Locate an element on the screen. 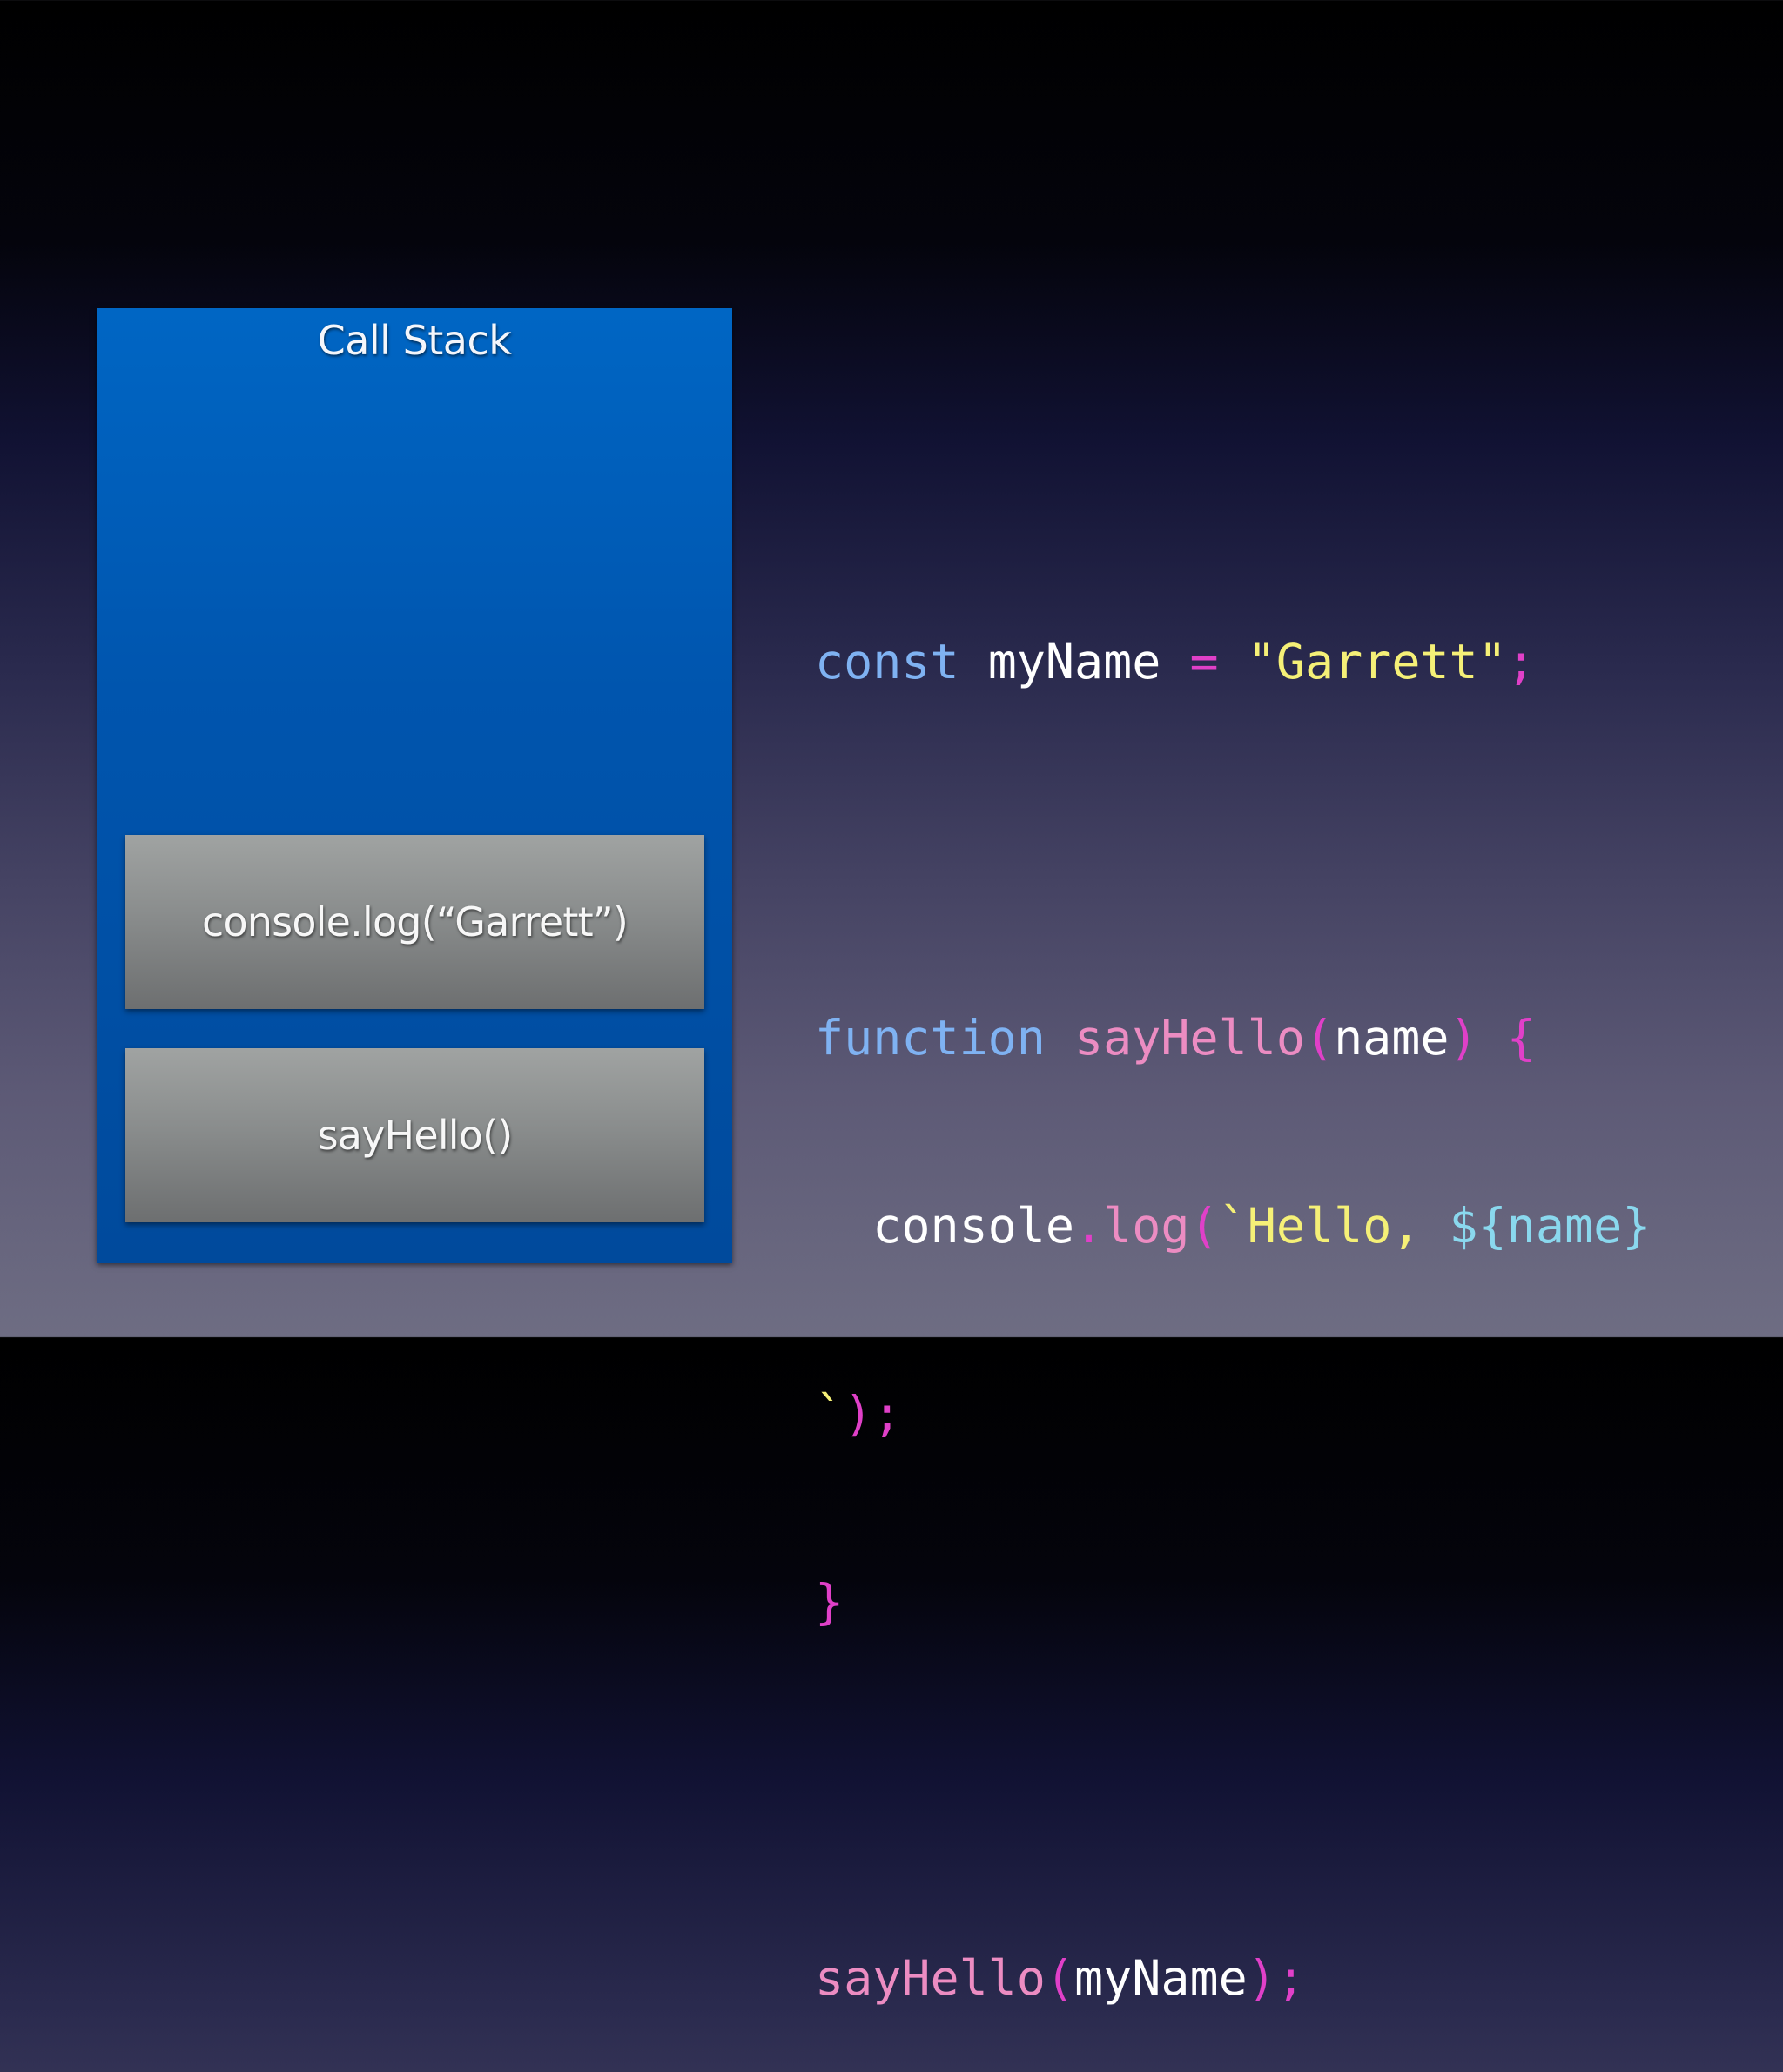 Image resolution: width=1783 pixels, height=2072 pixels. function-call-sayhello: sayHello is located at coordinates (930, 1978).